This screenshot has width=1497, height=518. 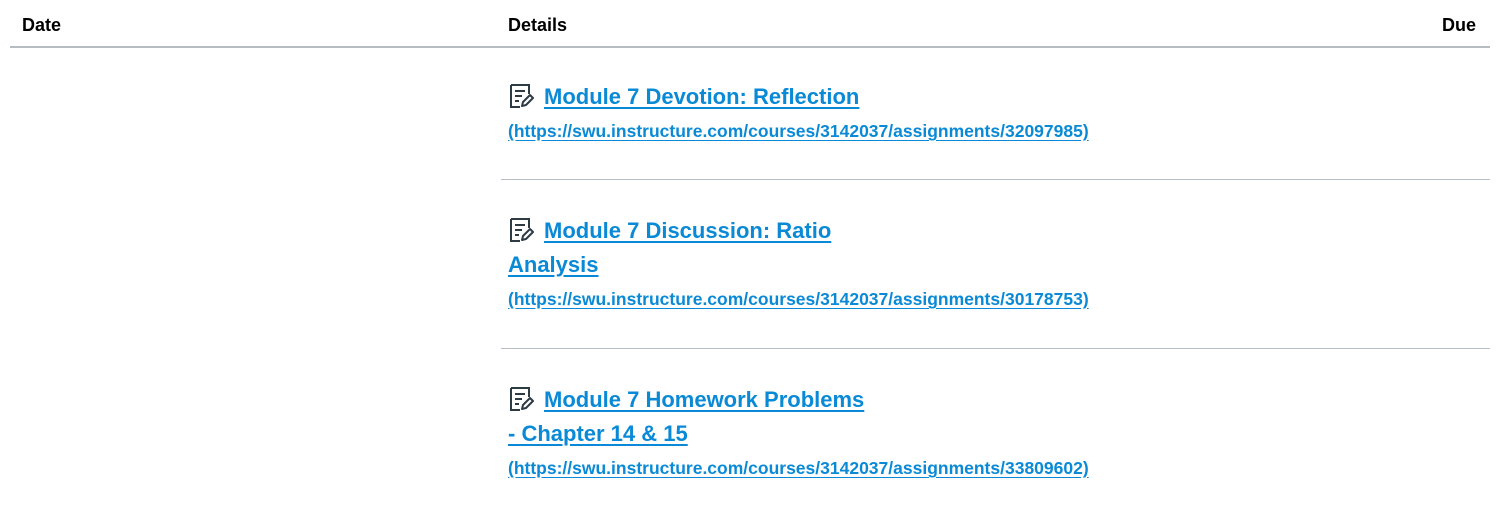 What do you see at coordinates (553, 264) in the screenshot?
I see `assignment-link-title-cont: Analysis` at bounding box center [553, 264].